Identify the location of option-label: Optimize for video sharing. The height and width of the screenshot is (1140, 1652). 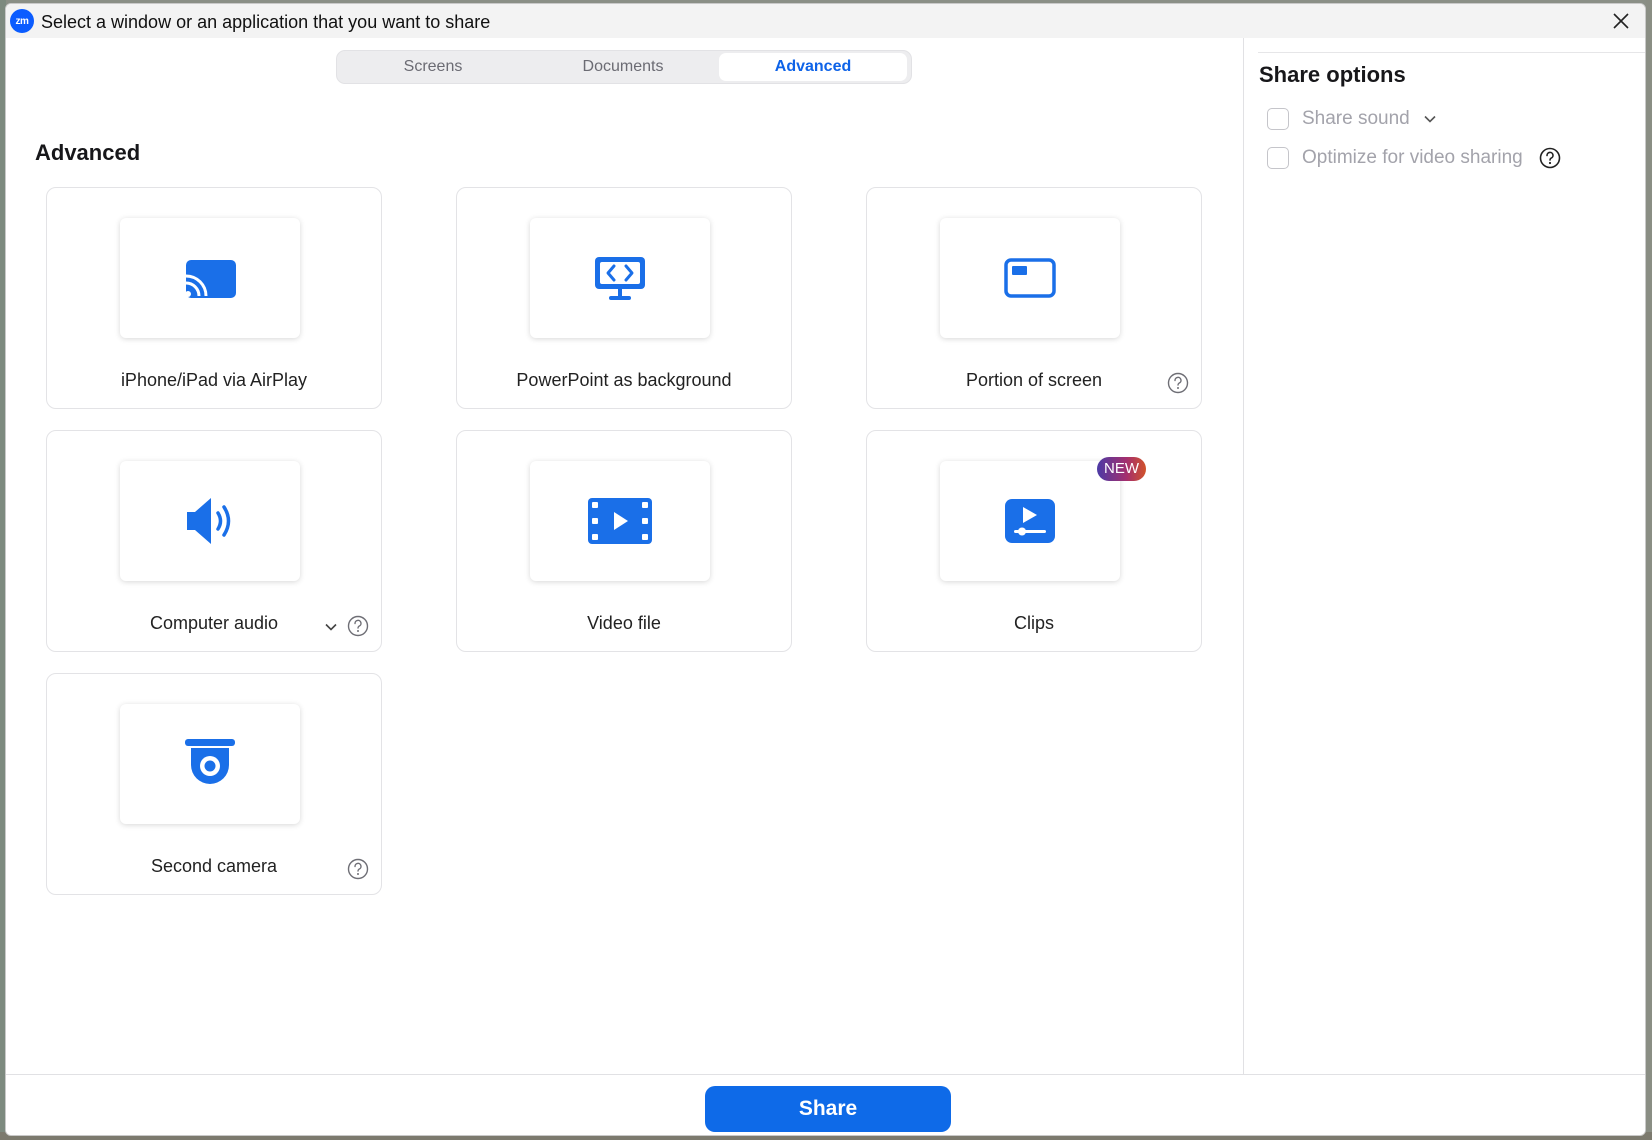
(1412, 157).